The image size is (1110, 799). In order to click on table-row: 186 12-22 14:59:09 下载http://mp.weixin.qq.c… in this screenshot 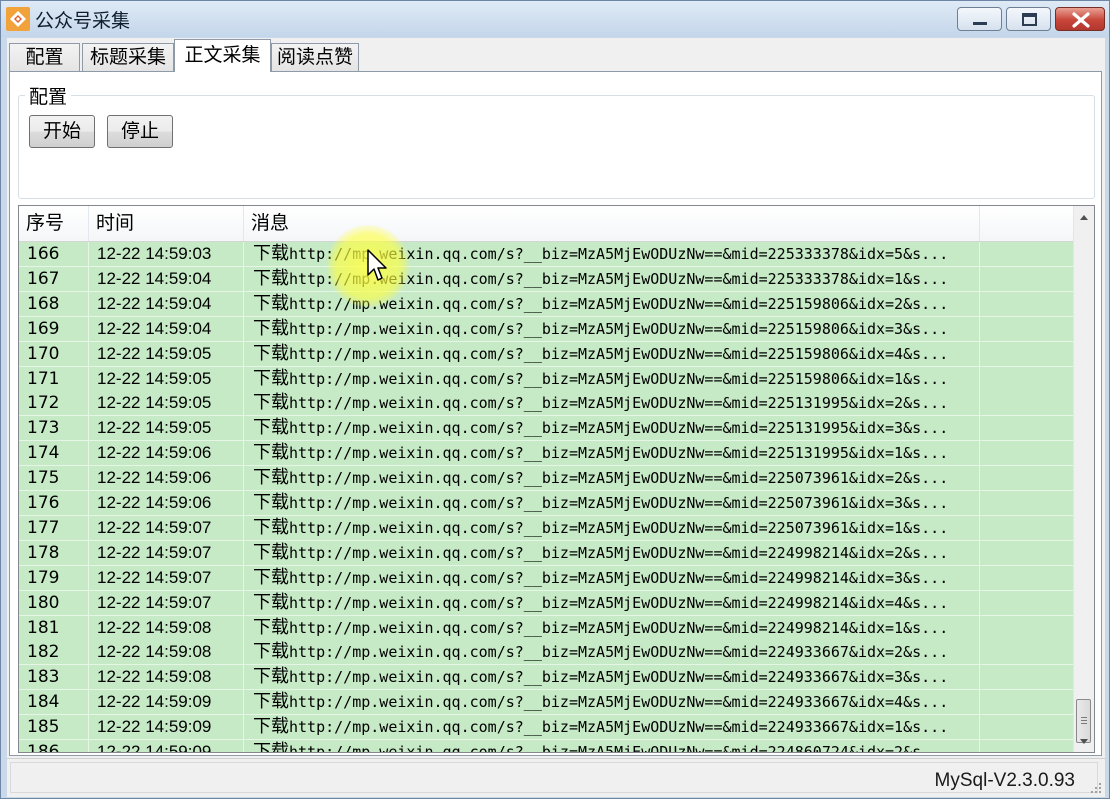, I will do `click(547, 746)`.